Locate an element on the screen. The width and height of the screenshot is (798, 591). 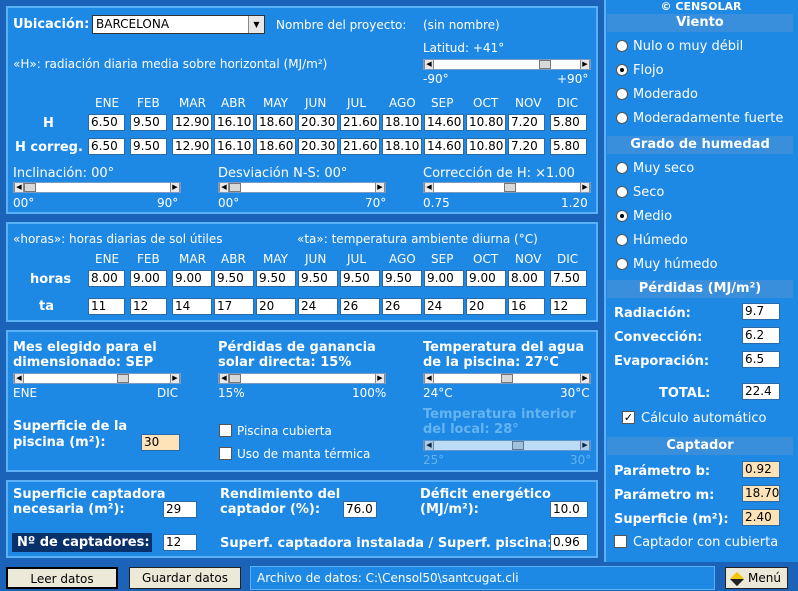
perdidas-slider: ◀ ▶ is located at coordinates (302, 378).